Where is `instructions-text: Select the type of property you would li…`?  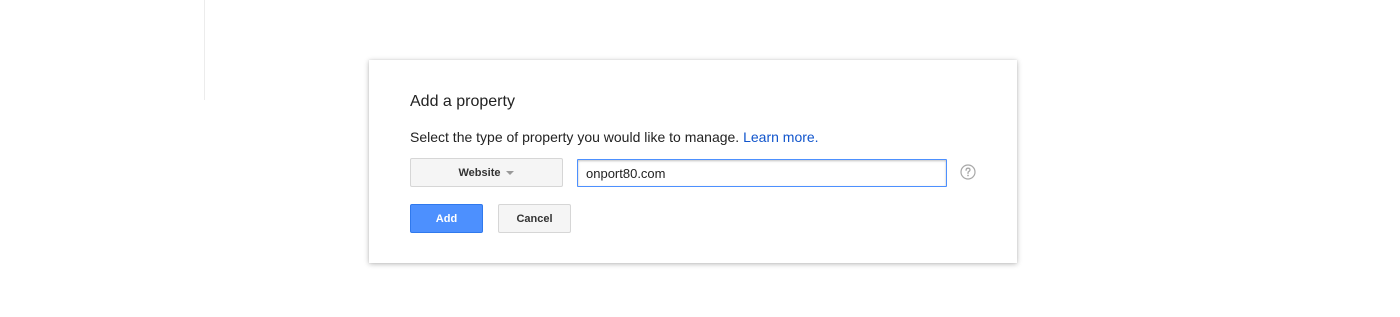 instructions-text: Select the type of property you would li… is located at coordinates (575, 137).